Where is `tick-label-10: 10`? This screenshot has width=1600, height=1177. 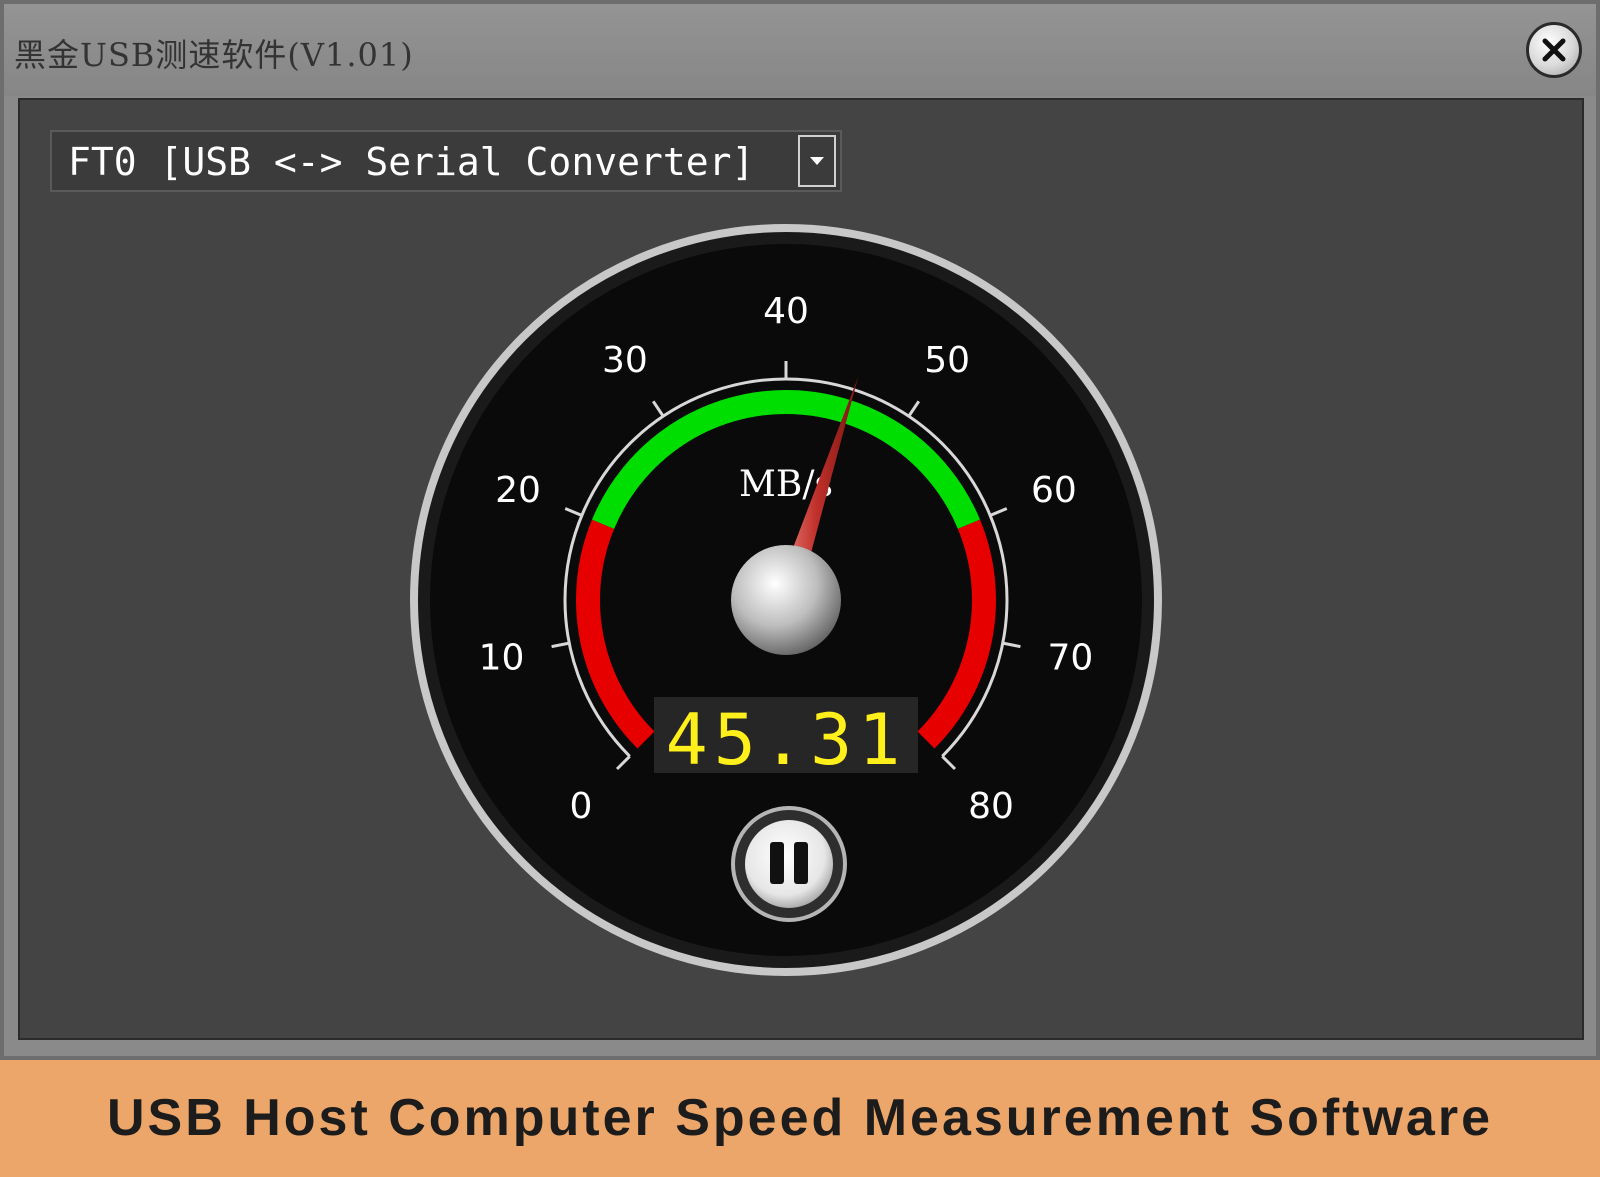
tick-label-10: 10 is located at coordinates (502, 658).